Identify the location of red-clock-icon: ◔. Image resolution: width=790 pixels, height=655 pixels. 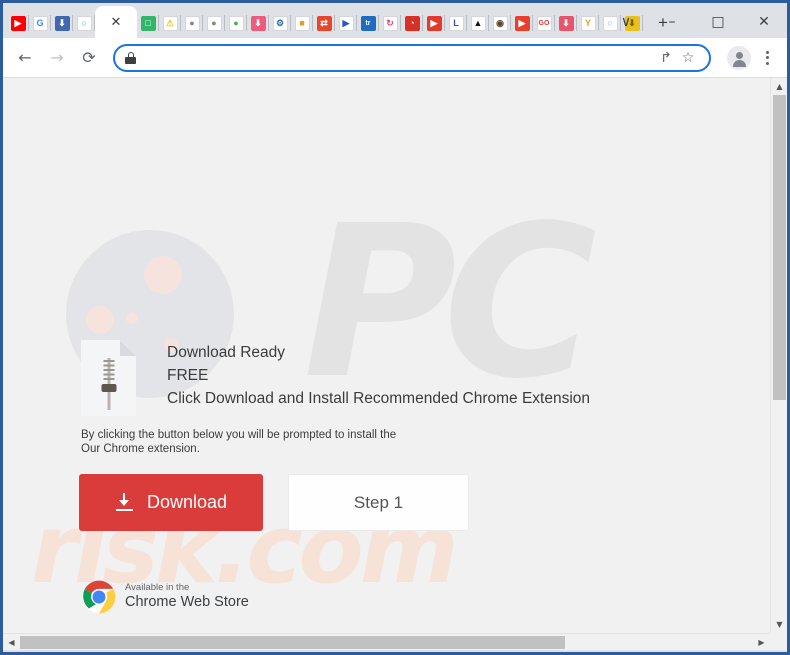
(412, 23).